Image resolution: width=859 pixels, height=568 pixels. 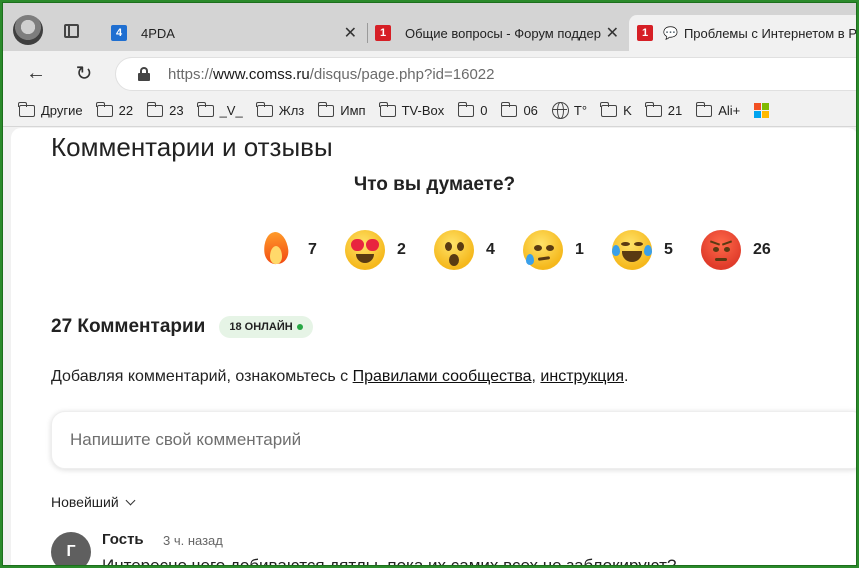 I want to click on bookmark-label: 23, so click(x=176, y=110).